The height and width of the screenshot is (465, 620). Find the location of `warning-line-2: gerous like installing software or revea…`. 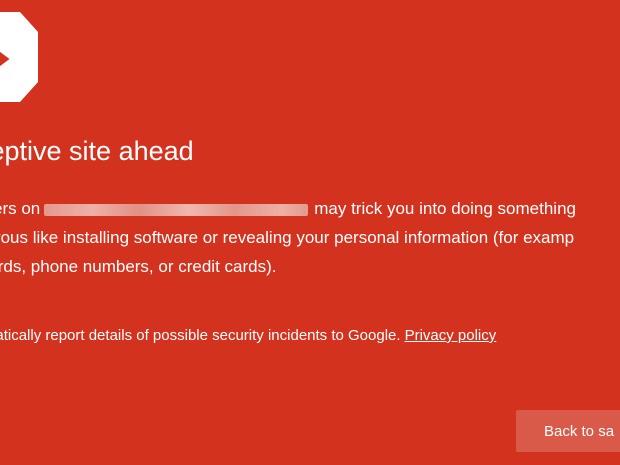

warning-line-2: gerous like installing software or revea… is located at coordinates (287, 237).